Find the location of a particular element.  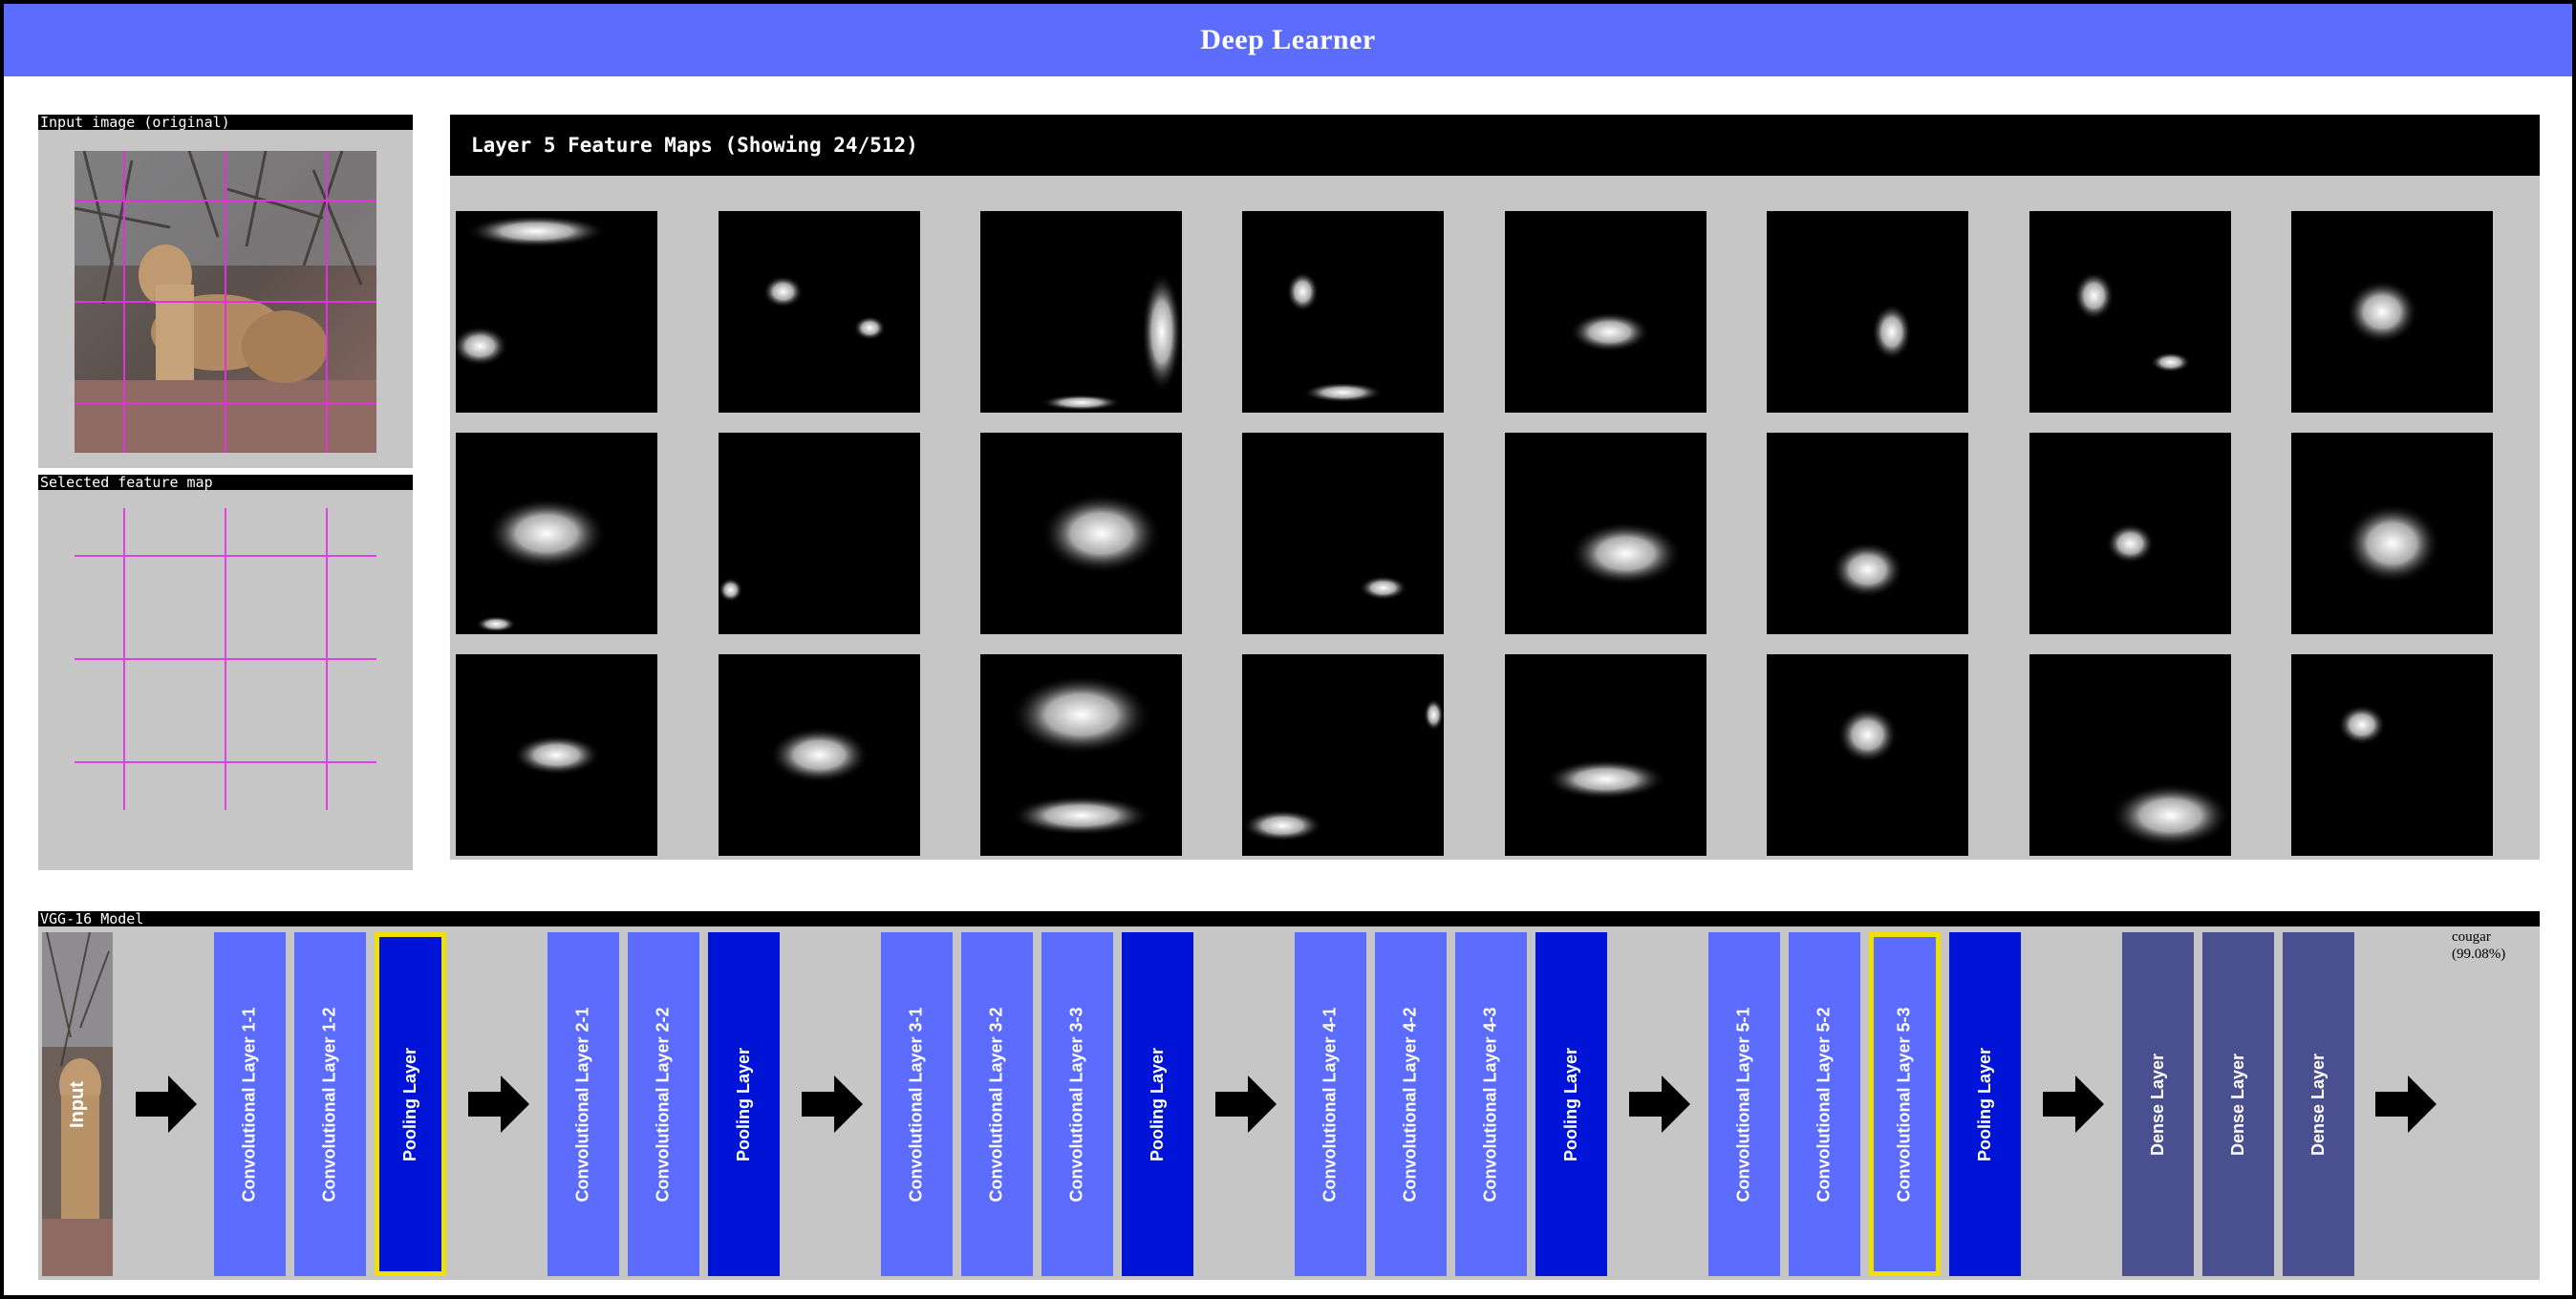

input-image-label: Input image (original) is located at coordinates (225, 122).